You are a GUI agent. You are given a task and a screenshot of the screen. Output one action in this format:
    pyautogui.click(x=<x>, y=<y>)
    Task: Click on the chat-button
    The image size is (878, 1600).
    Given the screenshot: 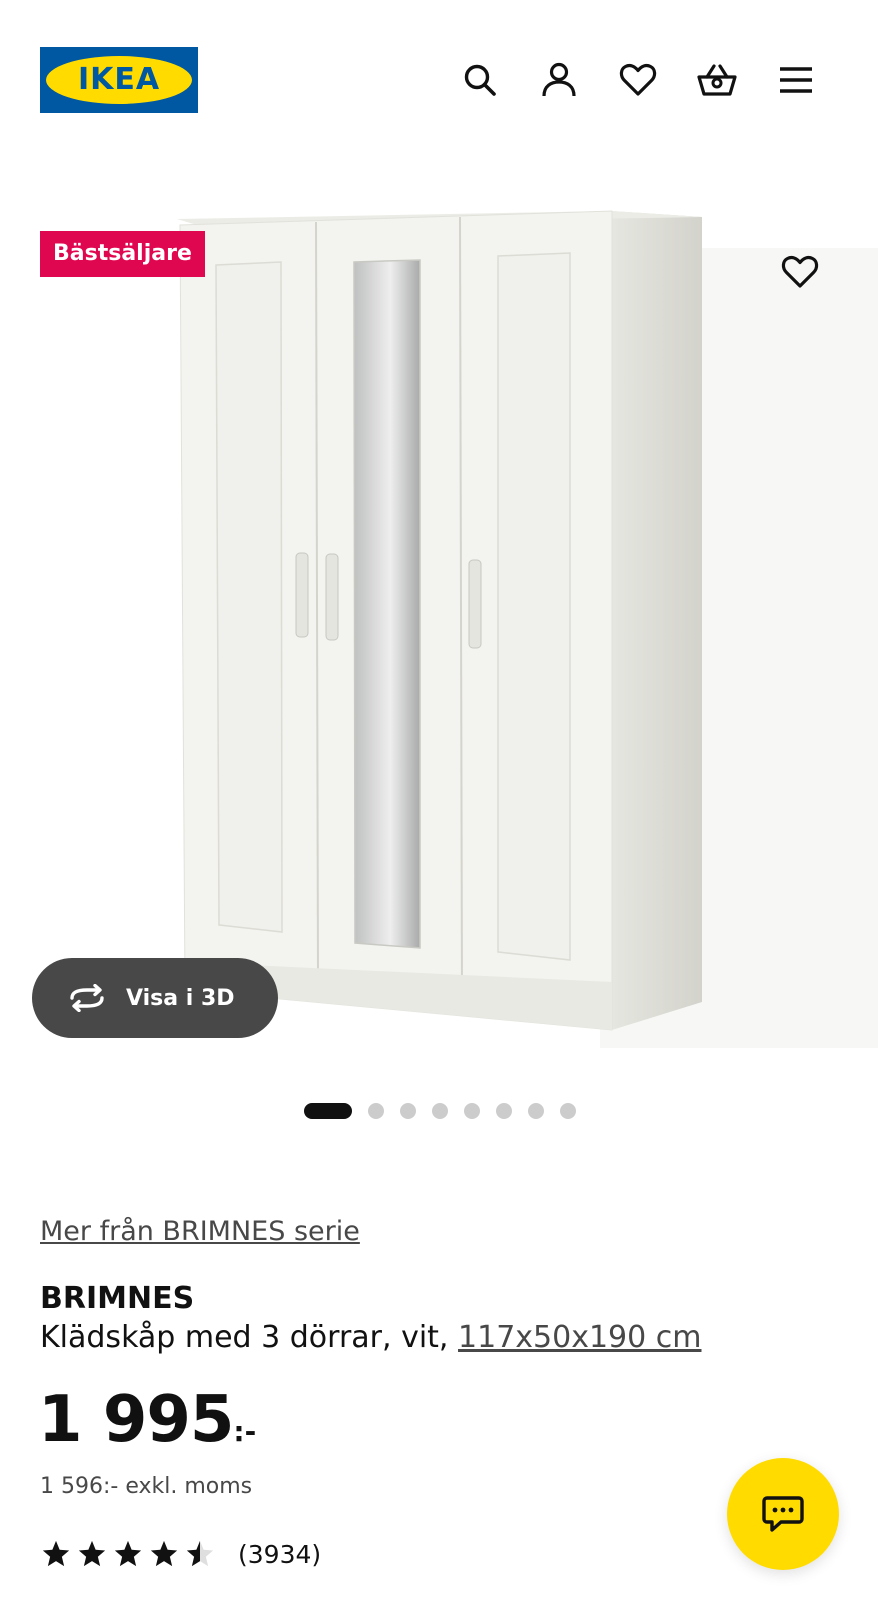 What is the action you would take?
    pyautogui.click(x=783, y=1514)
    